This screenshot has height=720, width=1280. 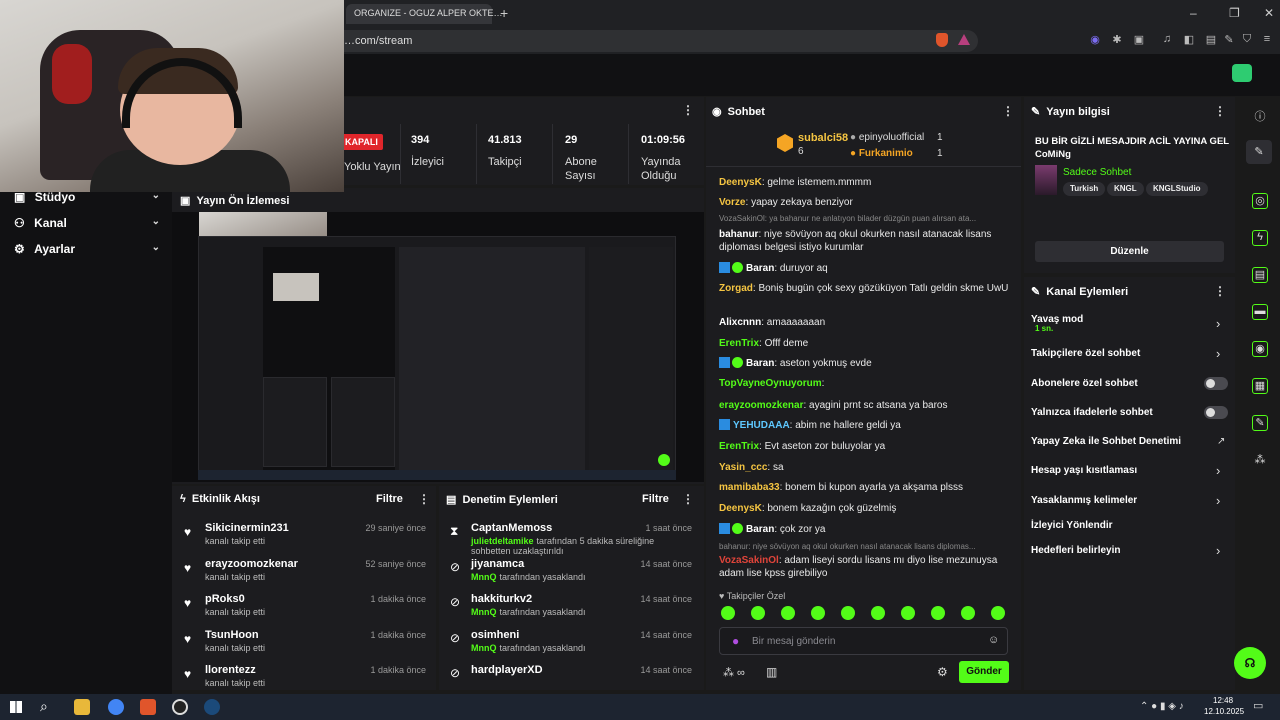 What do you see at coordinates (738, 234) in the screenshot?
I see `chat-username: bahanur` at bounding box center [738, 234].